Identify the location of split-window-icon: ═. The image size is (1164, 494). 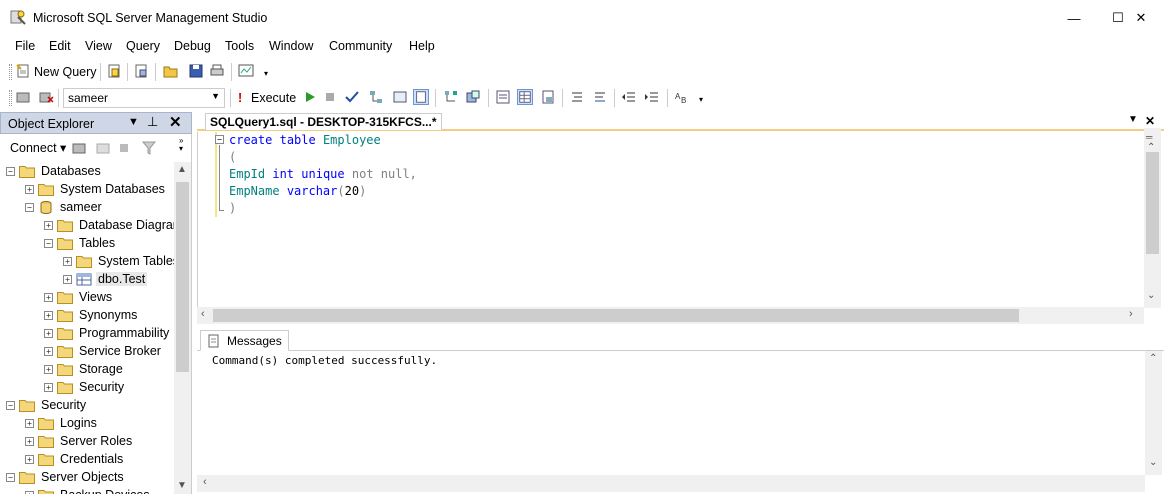
(1149, 137).